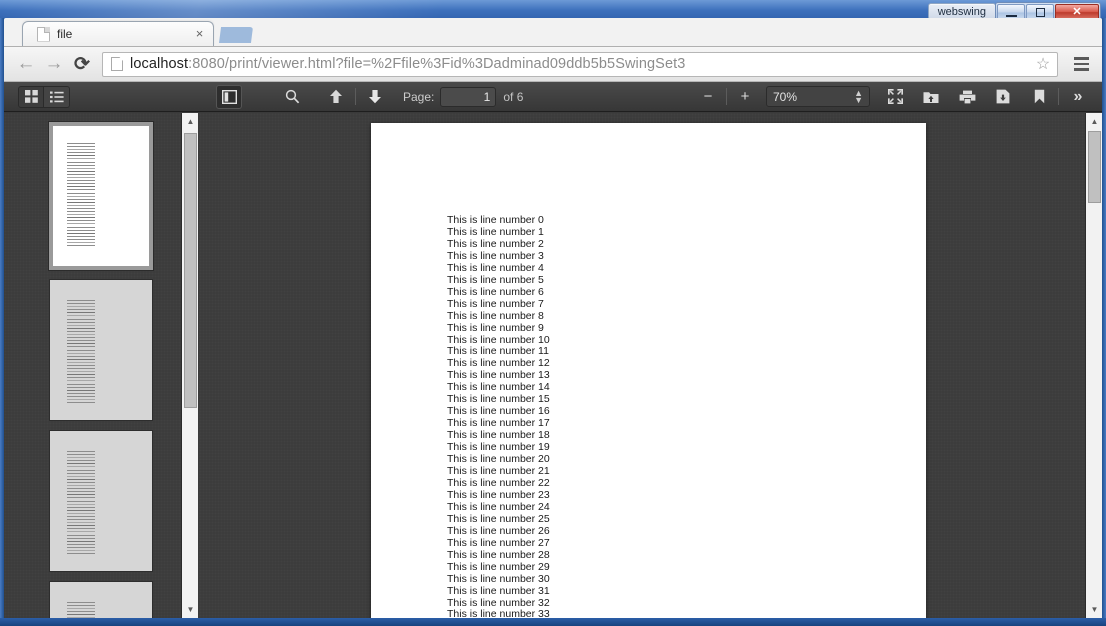 The image size is (1106, 626). Describe the element at coordinates (553, 32) in the screenshot. I see `tab-strip: file ×` at that location.